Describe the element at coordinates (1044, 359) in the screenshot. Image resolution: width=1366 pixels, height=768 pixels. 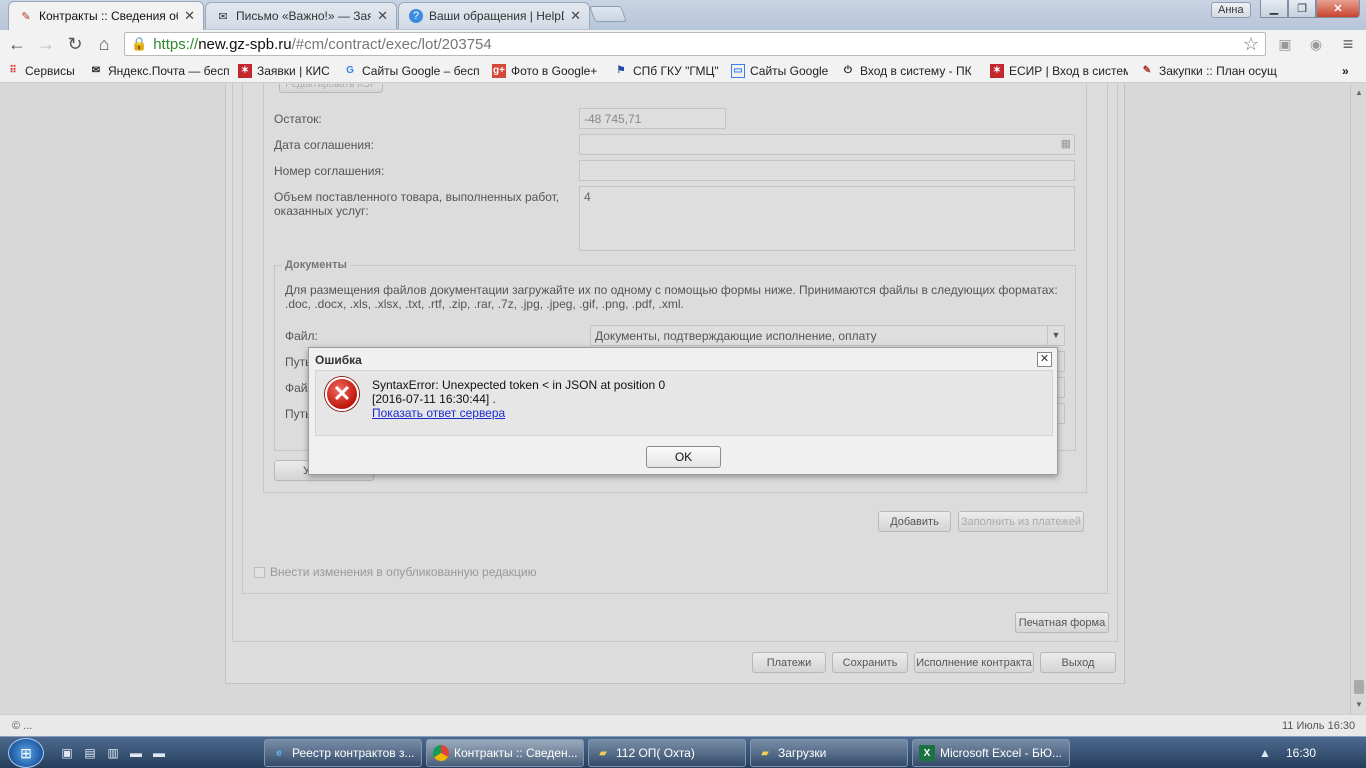
I see `dialog-close-icon: ✕` at that location.